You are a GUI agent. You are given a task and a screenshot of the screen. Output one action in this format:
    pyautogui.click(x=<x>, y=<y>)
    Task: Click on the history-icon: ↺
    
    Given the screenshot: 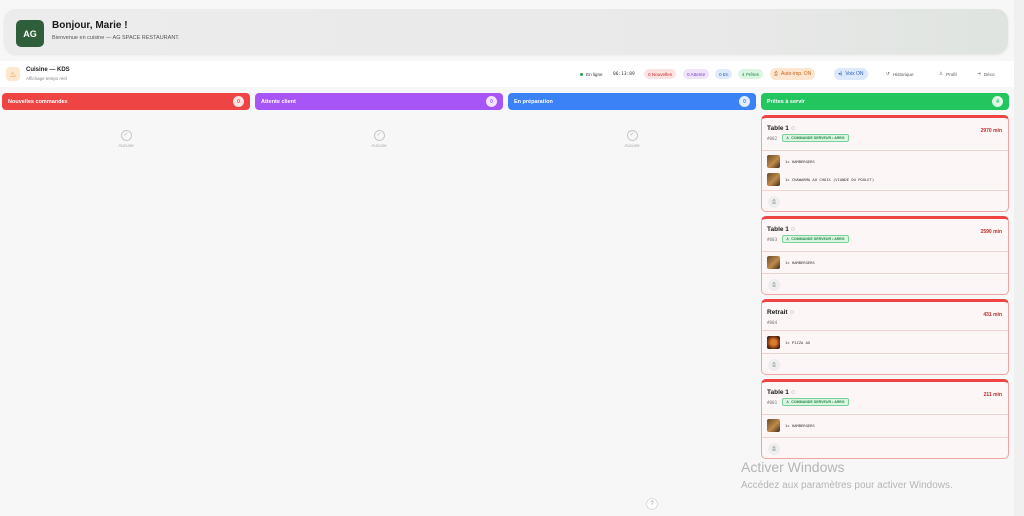 What is the action you would take?
    pyautogui.click(x=888, y=73)
    